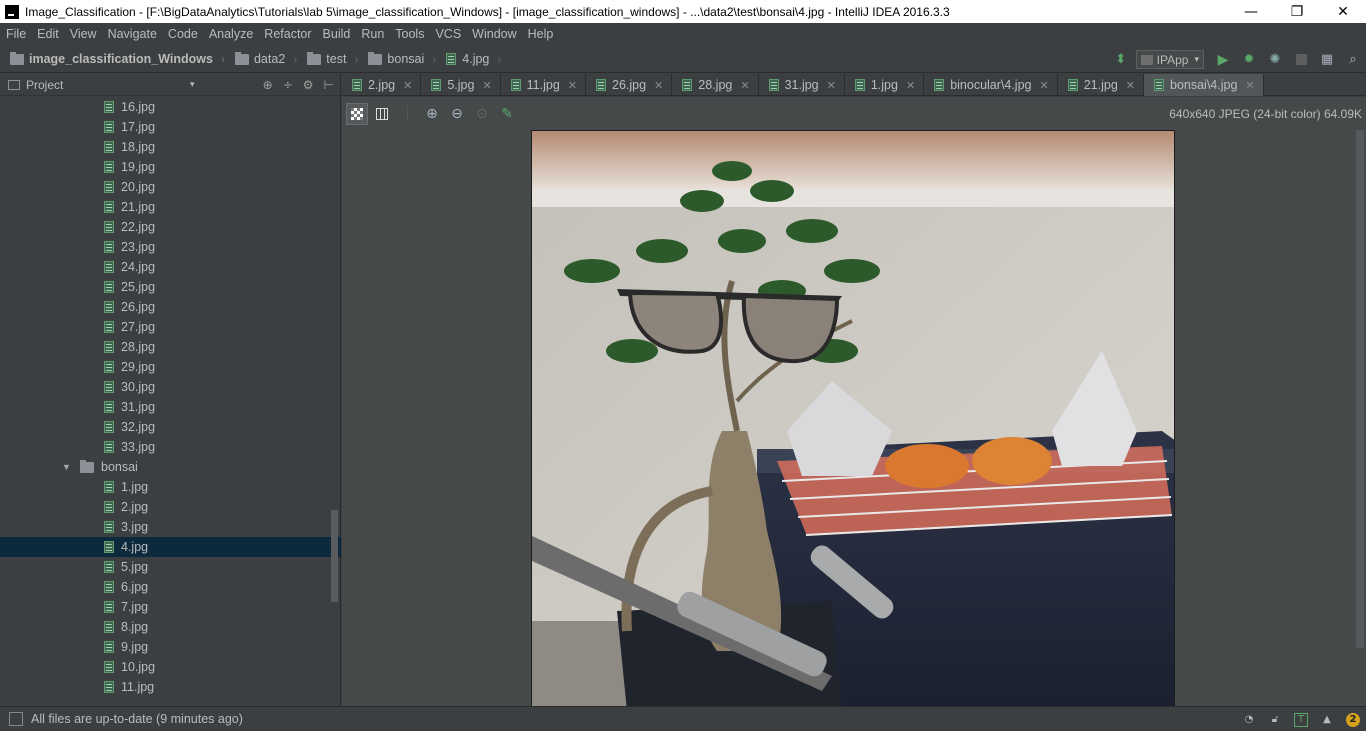  Describe the element at coordinates (47, 34) in the screenshot. I see `menu-edit: Edit` at that location.